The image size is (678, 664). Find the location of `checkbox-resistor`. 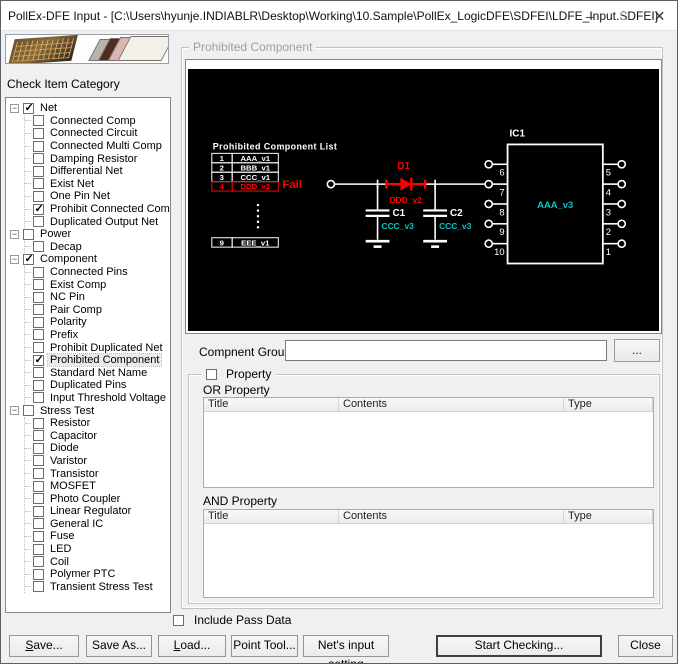

checkbox-resistor is located at coordinates (38, 423).